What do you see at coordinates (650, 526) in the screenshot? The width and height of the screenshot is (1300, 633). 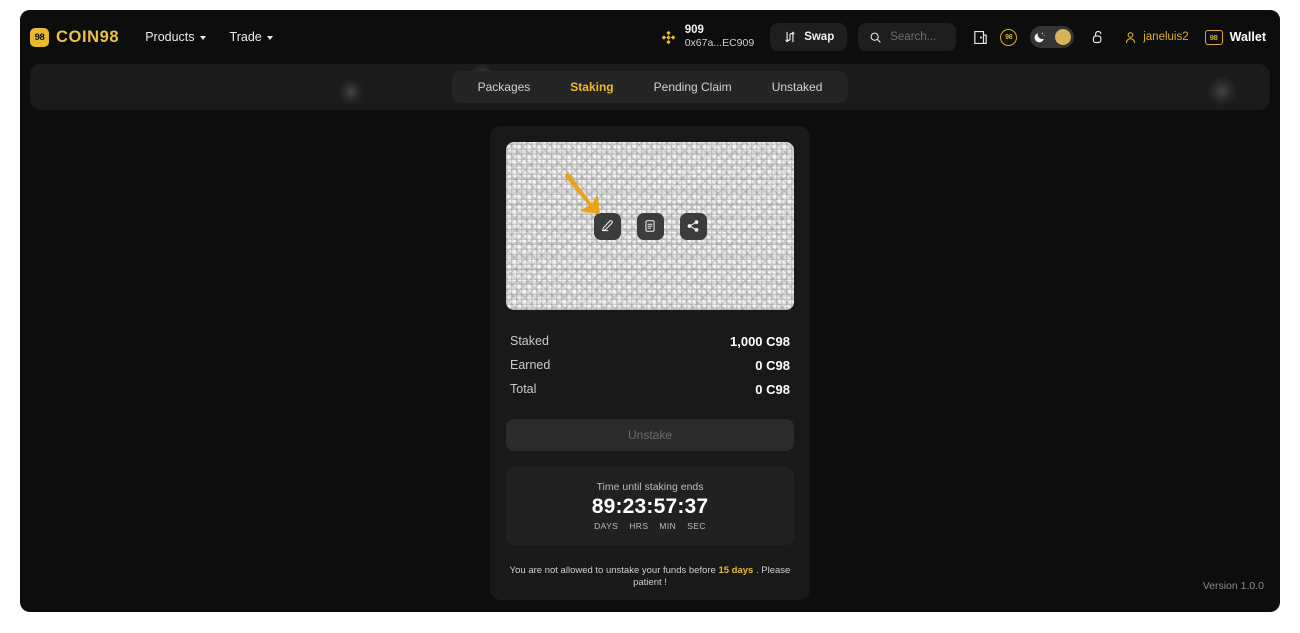 I see `countdown-units: DAYS HRS MIN SEC` at bounding box center [650, 526].